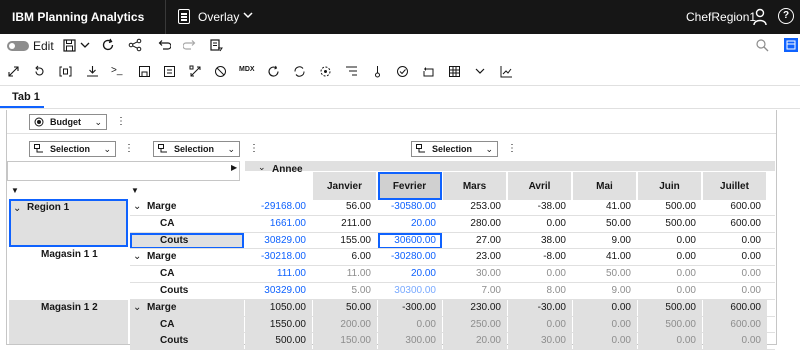 The width and height of the screenshot is (800, 350). What do you see at coordinates (187, 308) in the screenshot?
I see `row-header-marge: Marge` at bounding box center [187, 308].